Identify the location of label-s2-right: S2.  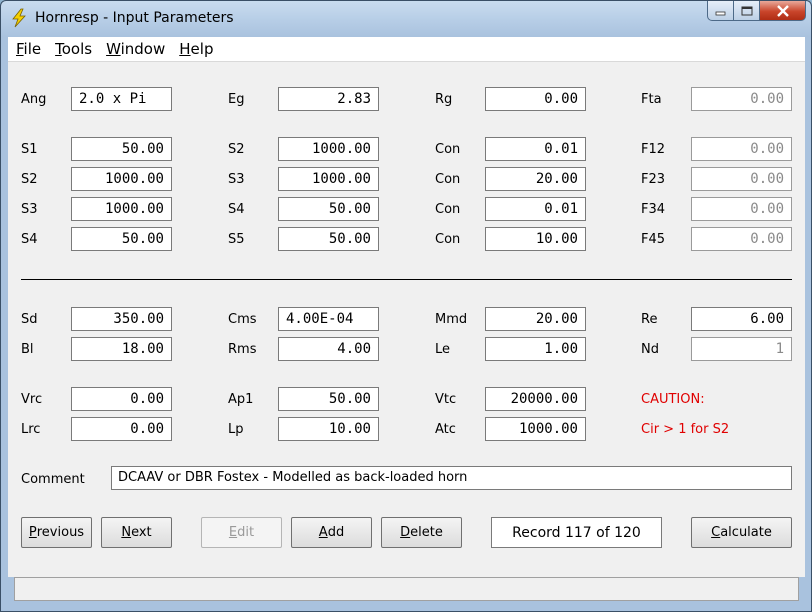
(236, 149).